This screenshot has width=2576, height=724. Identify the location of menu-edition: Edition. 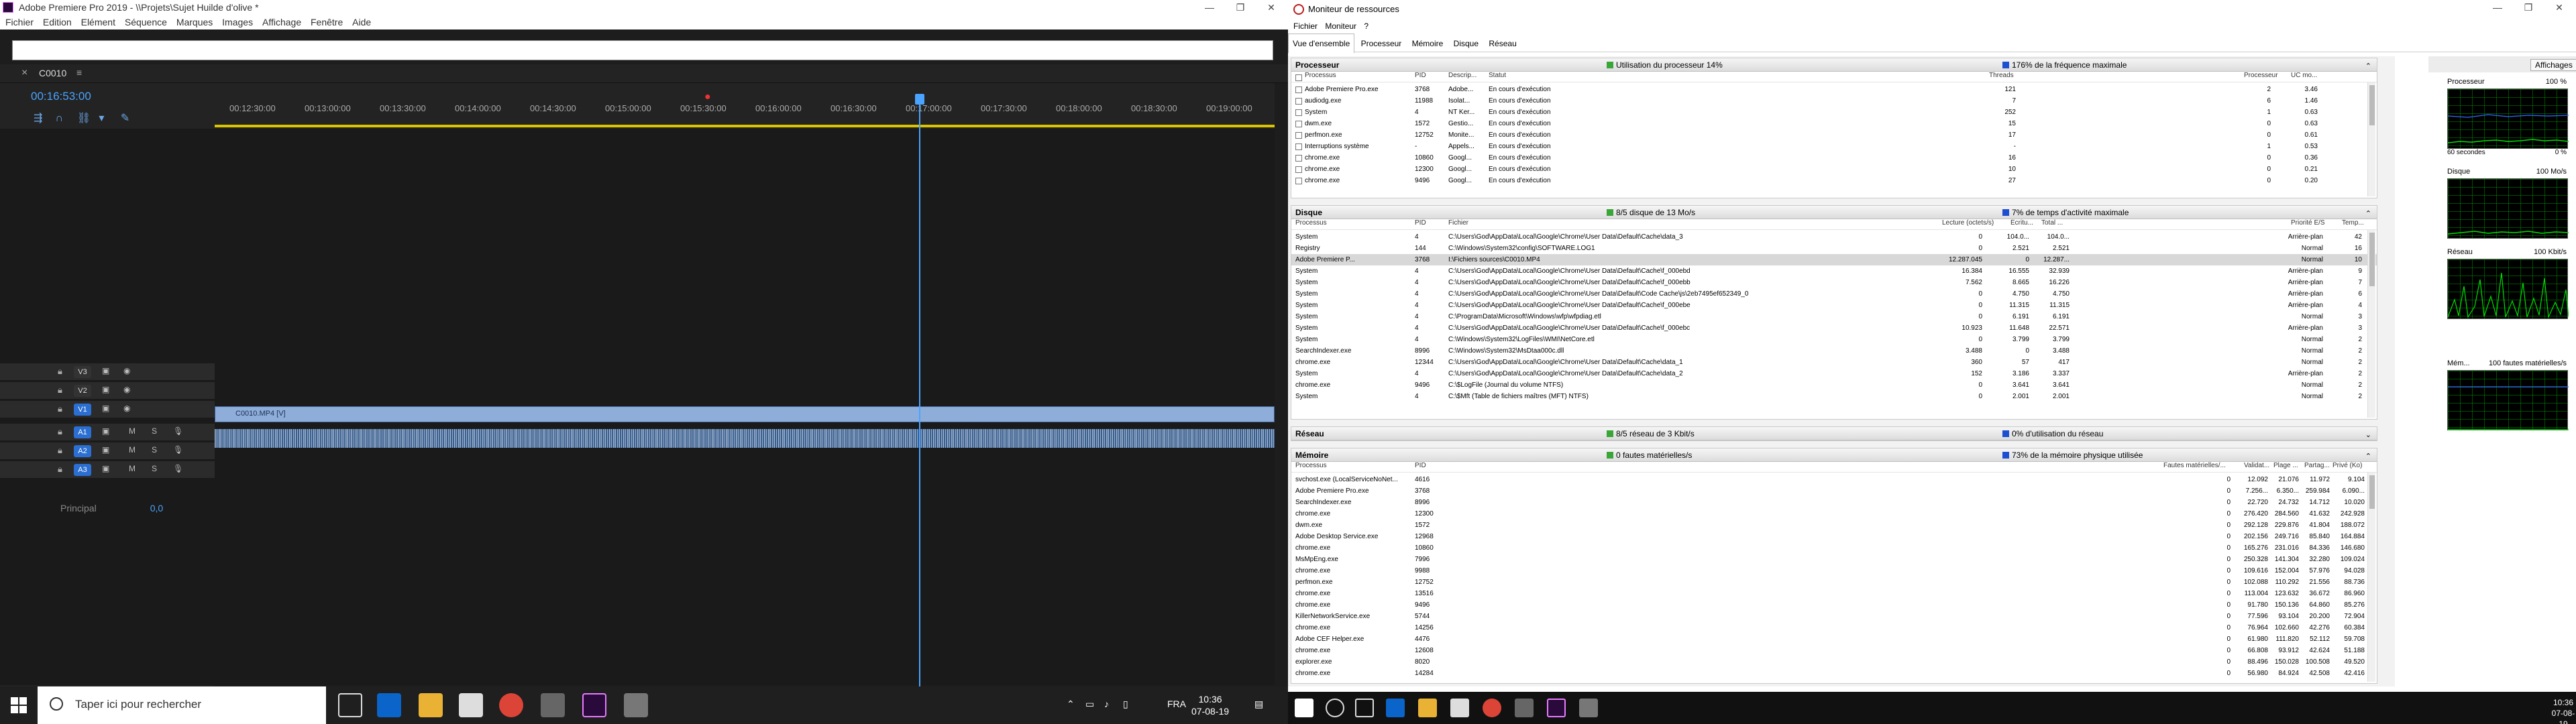
(57, 22).